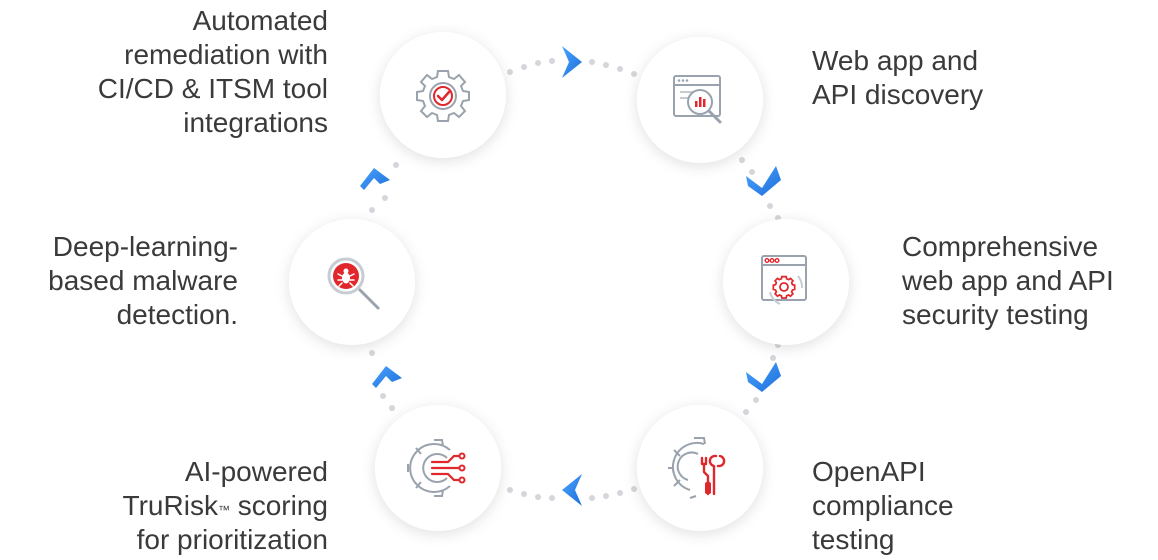  Describe the element at coordinates (177, 314) in the screenshot. I see `label-line: detection.` at that location.